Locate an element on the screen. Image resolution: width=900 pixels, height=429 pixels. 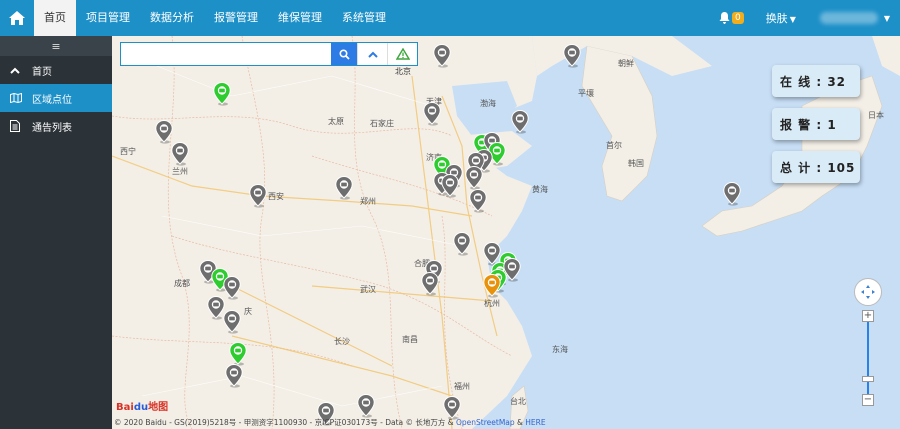
alarm-marker is located at coordinates (492, 285).